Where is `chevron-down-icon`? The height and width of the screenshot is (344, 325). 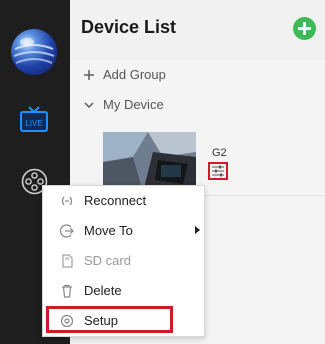
chevron-down-icon is located at coordinates (89, 105).